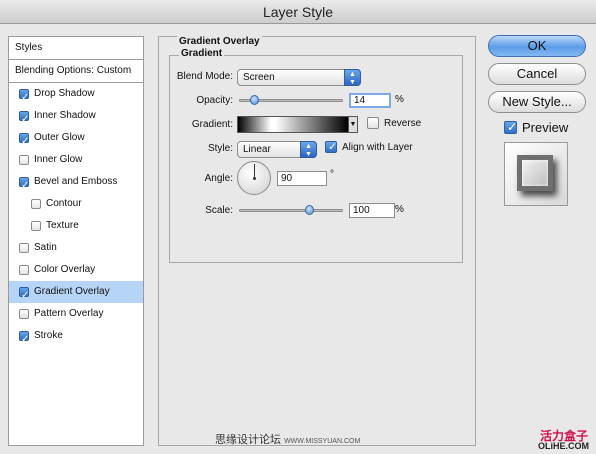 This screenshot has height=454, width=596. Describe the element at coordinates (76, 338) in the screenshot. I see `sidebar-item-stroke: Stroke` at that location.